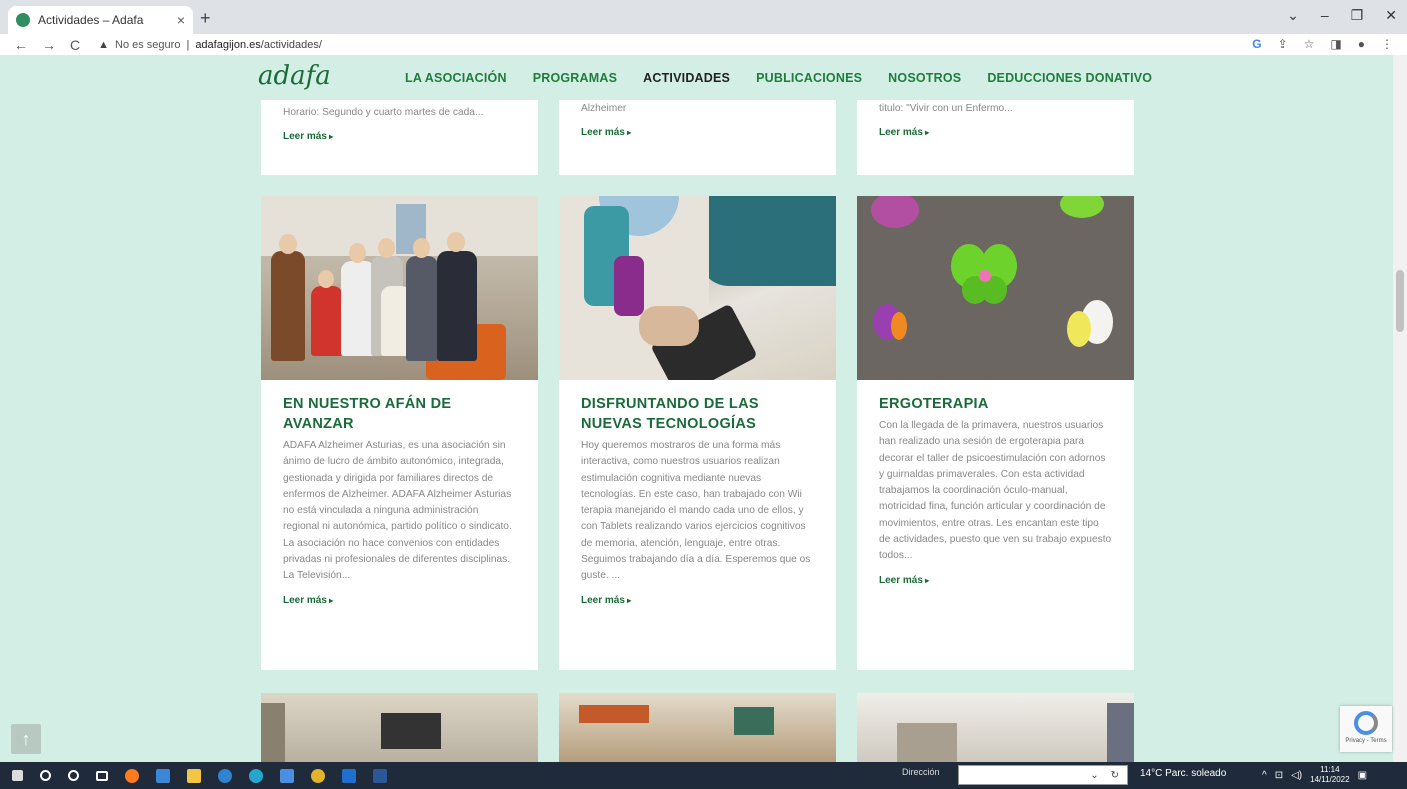 The image size is (1407, 789). What do you see at coordinates (604, 108) in the screenshot?
I see `top-card-text: Alzheimer` at bounding box center [604, 108].